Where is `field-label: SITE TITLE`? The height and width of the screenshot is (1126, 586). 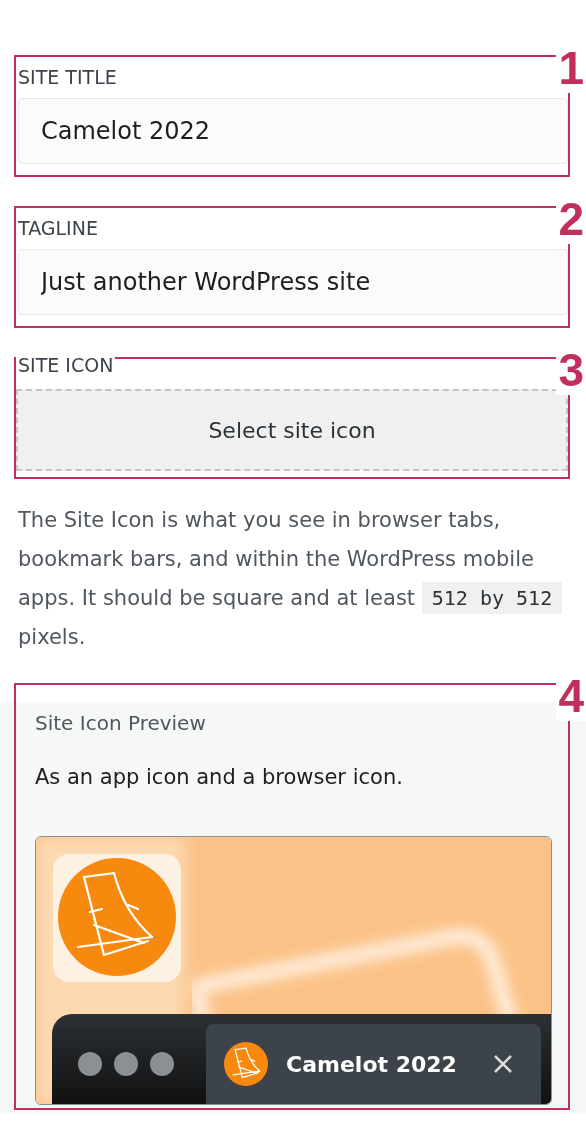 field-label: SITE TITLE is located at coordinates (67, 77).